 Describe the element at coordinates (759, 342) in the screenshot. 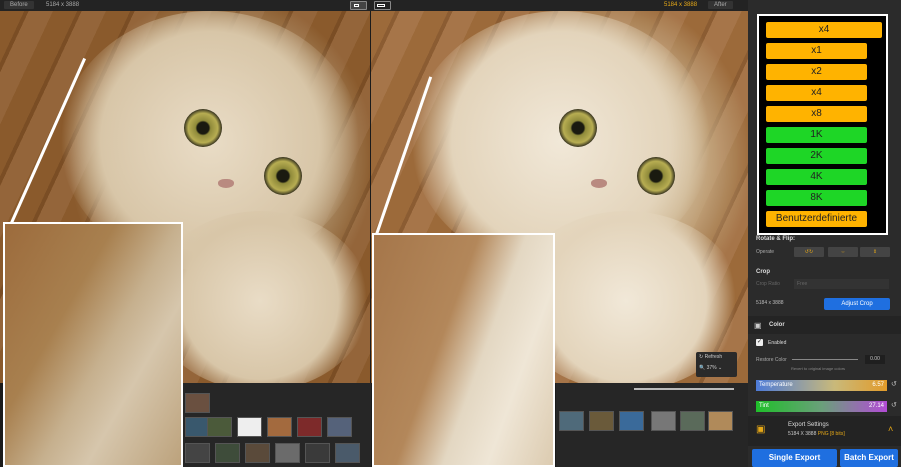

I see `enabled-checkbox: ✓` at that location.